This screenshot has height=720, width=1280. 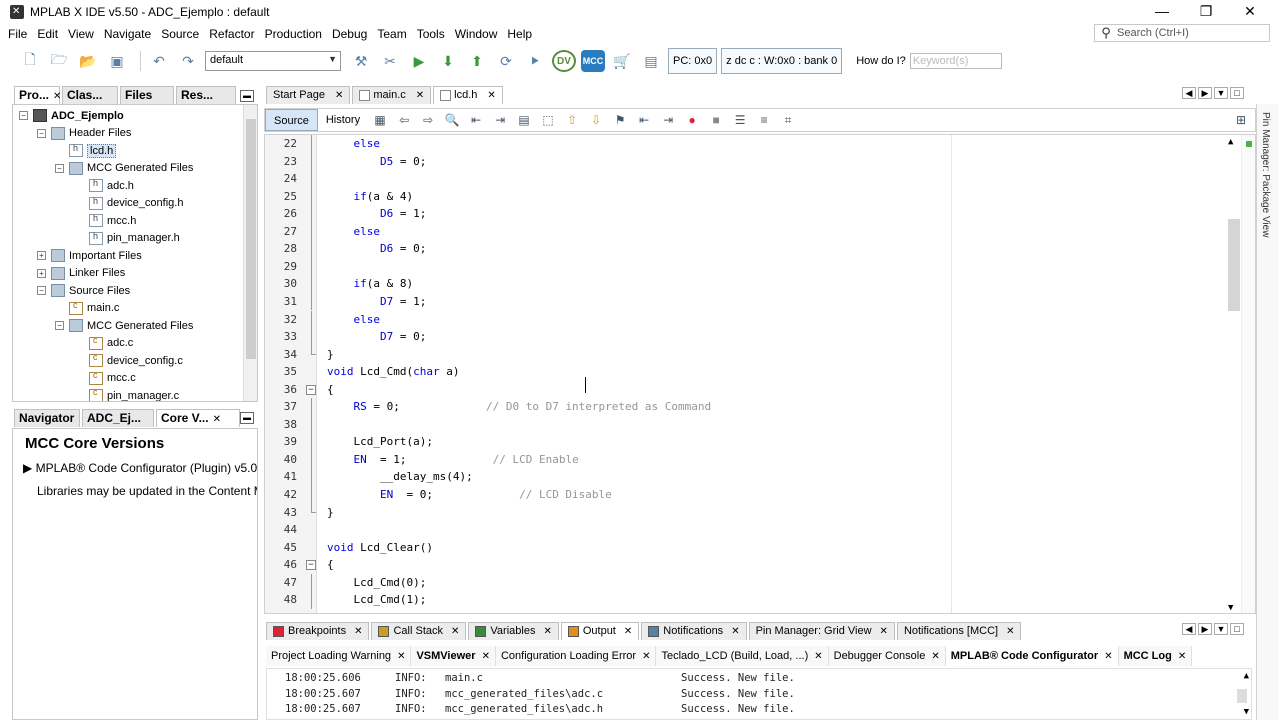 I want to click on tree-item: adc.h, so click(x=104, y=185).